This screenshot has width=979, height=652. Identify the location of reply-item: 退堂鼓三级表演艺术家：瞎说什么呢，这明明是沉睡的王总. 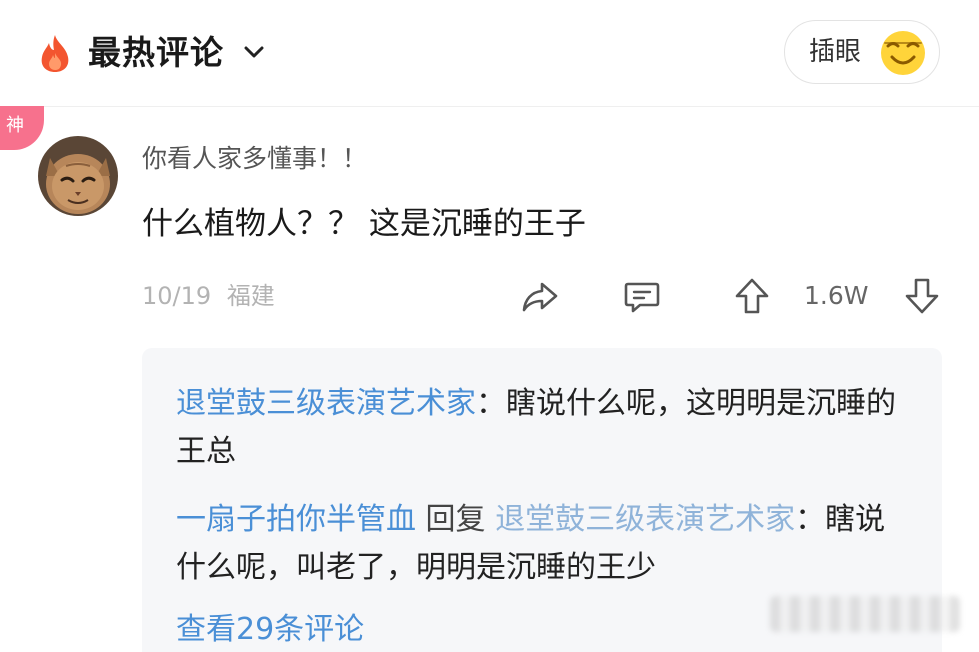
(536, 428).